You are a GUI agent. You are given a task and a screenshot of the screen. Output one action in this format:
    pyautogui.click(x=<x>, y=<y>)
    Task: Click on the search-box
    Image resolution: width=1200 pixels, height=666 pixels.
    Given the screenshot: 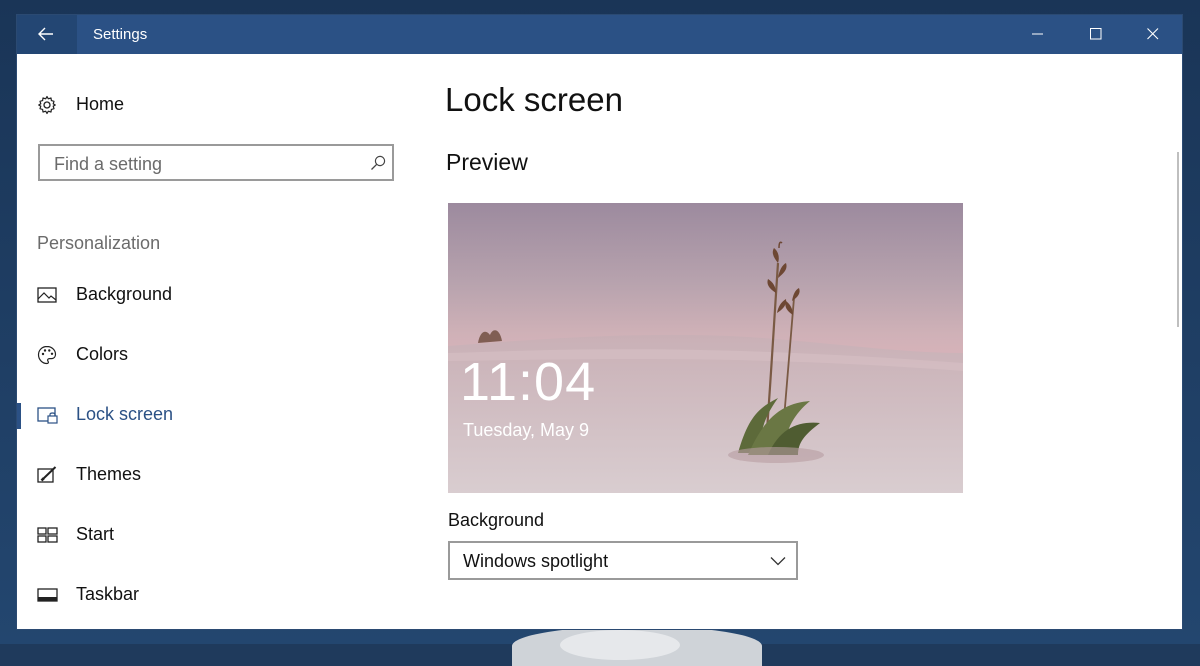 What is the action you would take?
    pyautogui.click(x=216, y=162)
    